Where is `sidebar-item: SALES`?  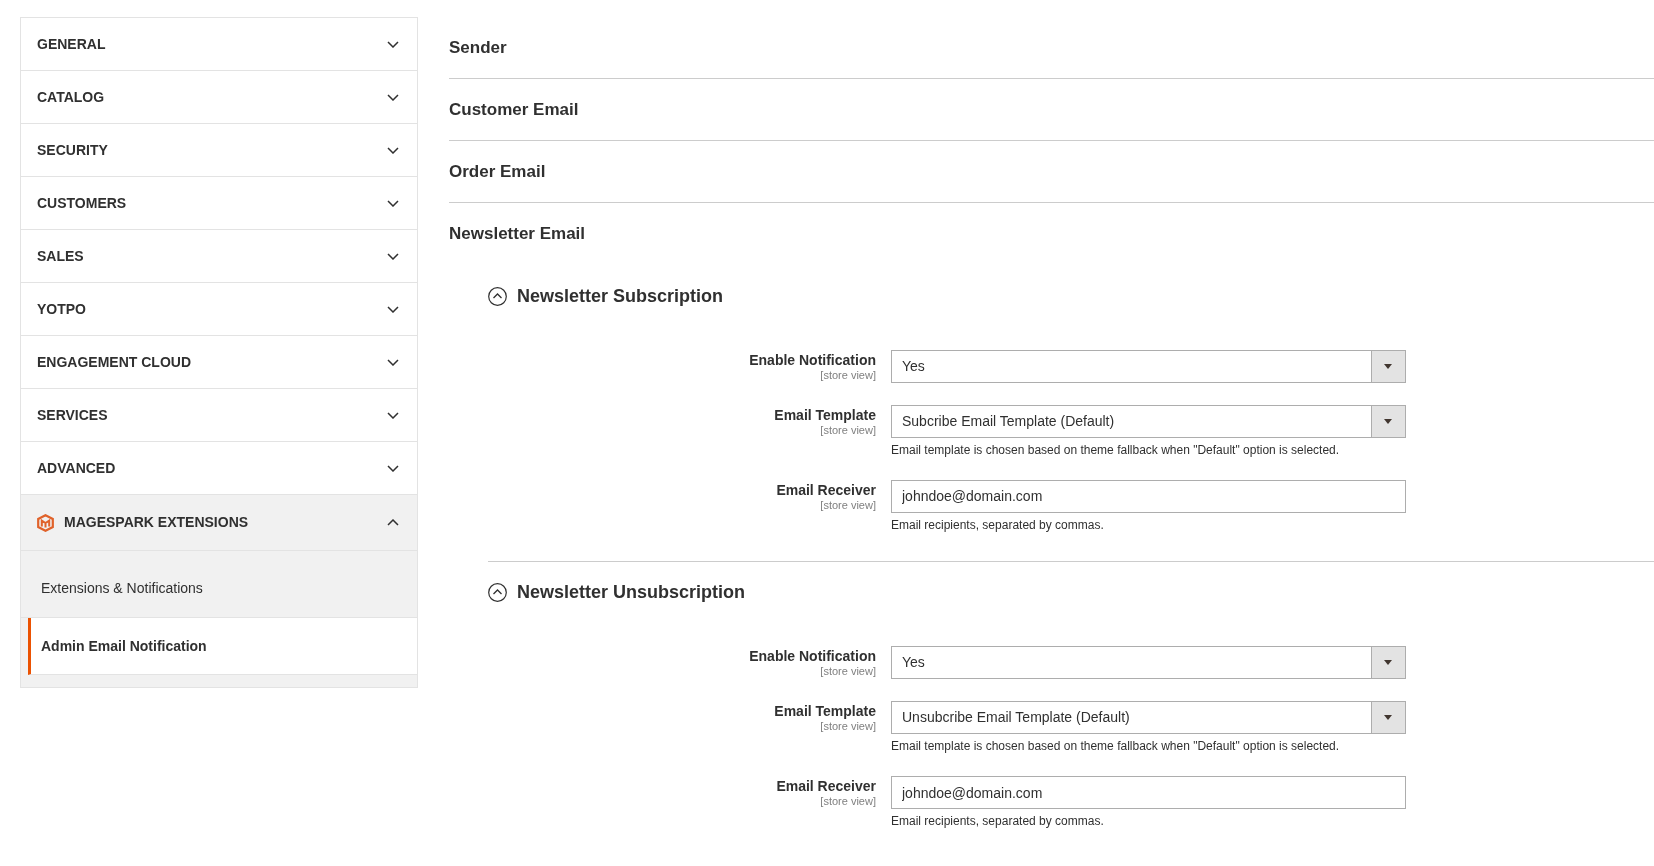 sidebar-item: SALES is located at coordinates (219, 256).